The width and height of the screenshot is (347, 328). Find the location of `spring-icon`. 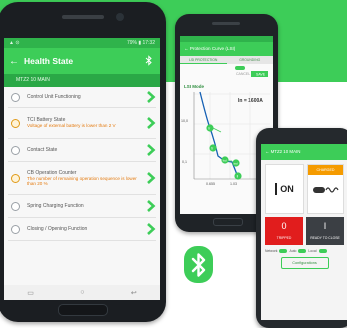

spring-icon is located at coordinates (326, 190).